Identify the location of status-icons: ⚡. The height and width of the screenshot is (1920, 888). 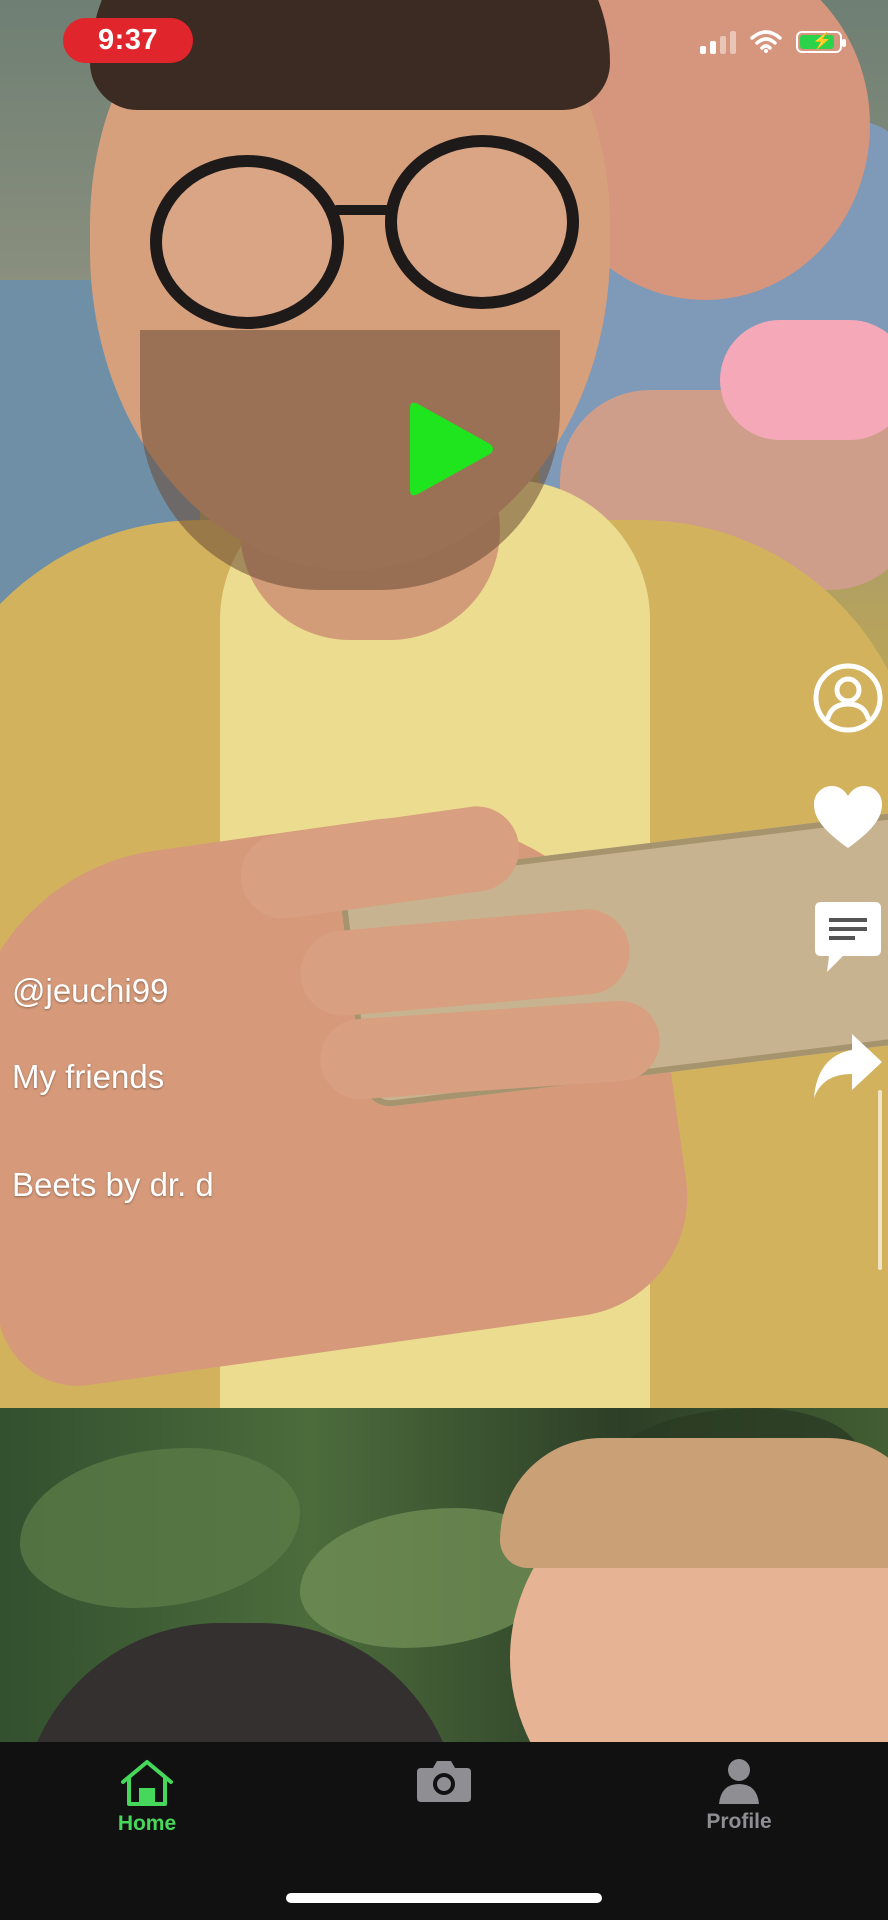
(773, 42).